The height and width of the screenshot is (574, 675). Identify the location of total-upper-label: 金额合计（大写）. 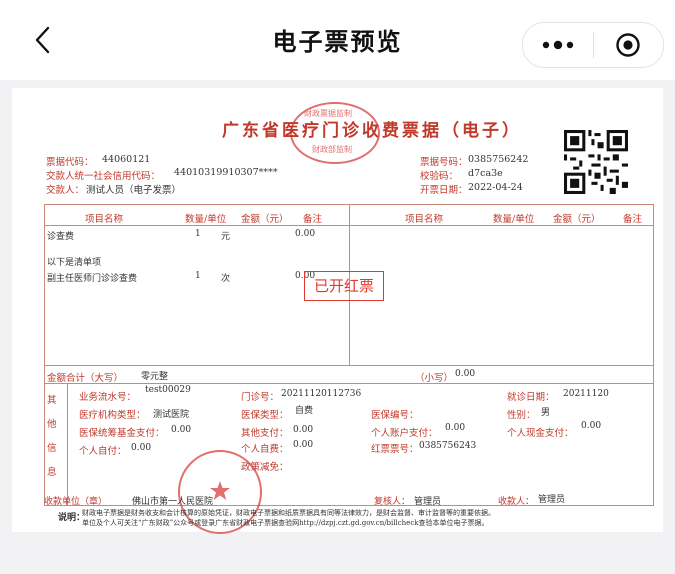
(85, 378).